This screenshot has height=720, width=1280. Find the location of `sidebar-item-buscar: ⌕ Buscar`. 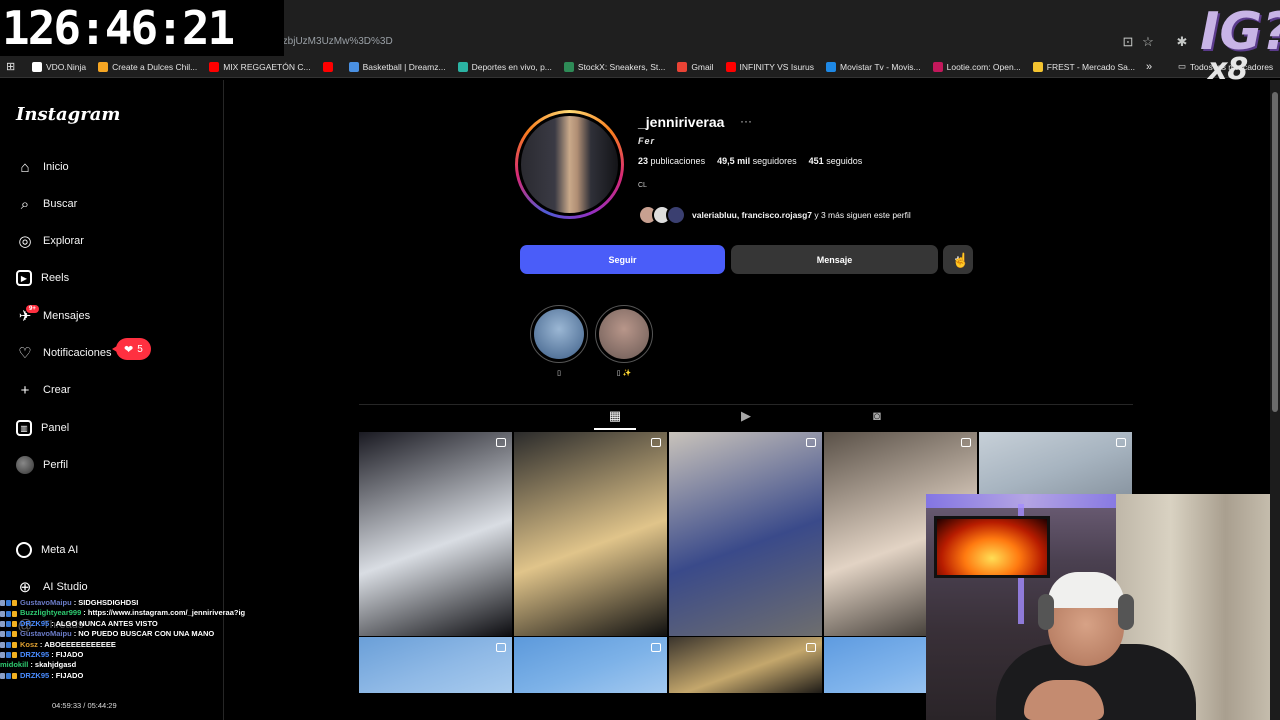

sidebar-item-buscar: ⌕ Buscar is located at coordinates (116, 204).